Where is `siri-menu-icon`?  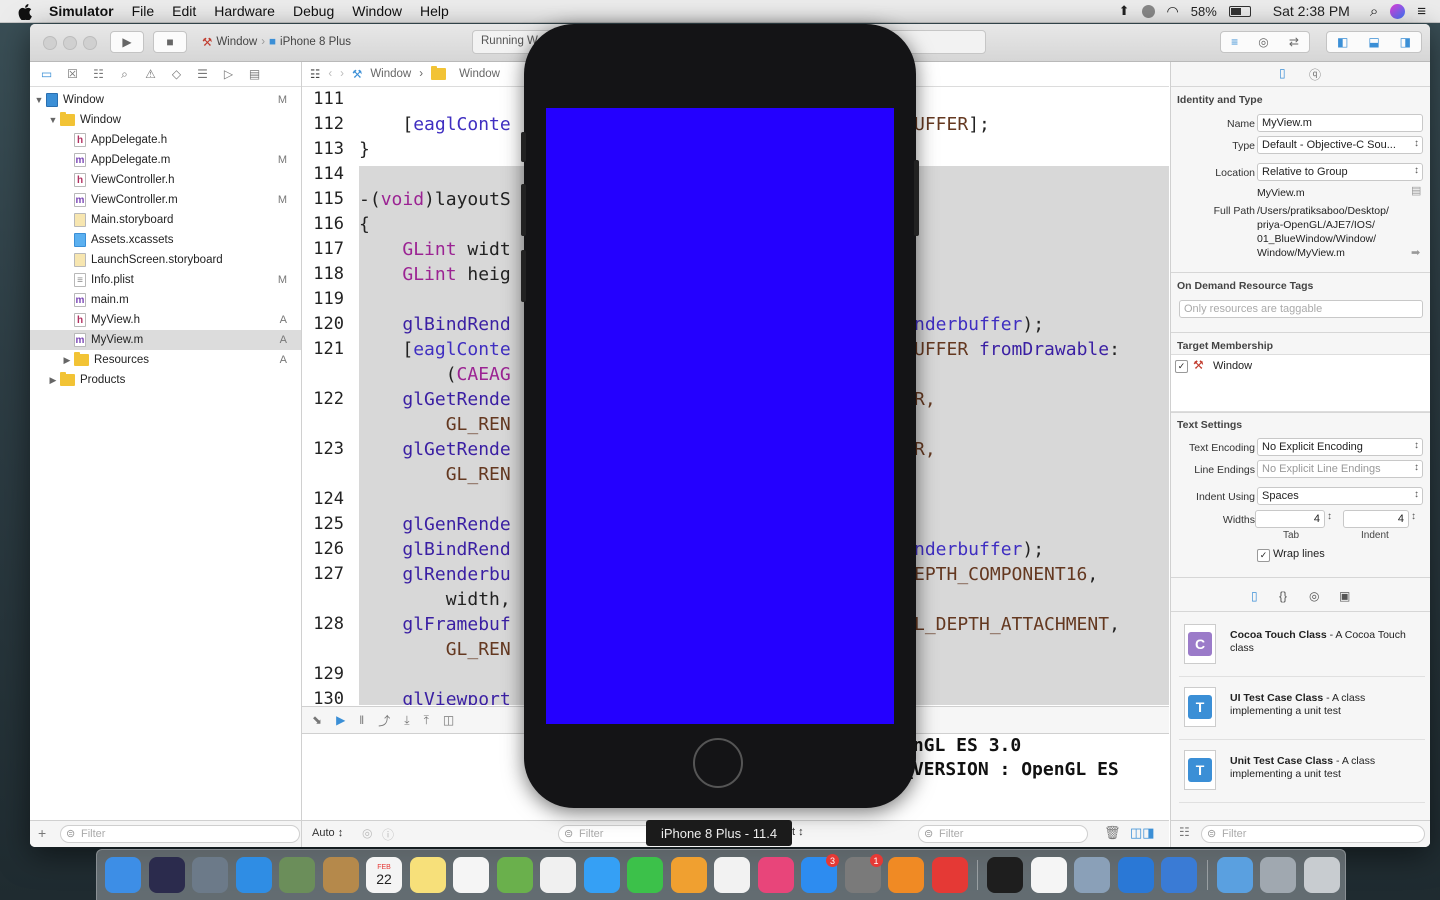 siri-menu-icon is located at coordinates (1398, 11).